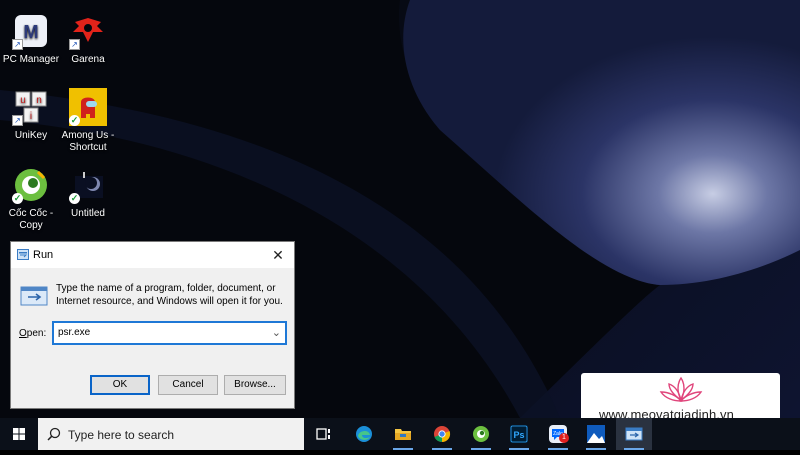 The height and width of the screenshot is (455, 800). What do you see at coordinates (31, 185) in the screenshot?
I see `coccoc-icon: ✓` at bounding box center [31, 185].